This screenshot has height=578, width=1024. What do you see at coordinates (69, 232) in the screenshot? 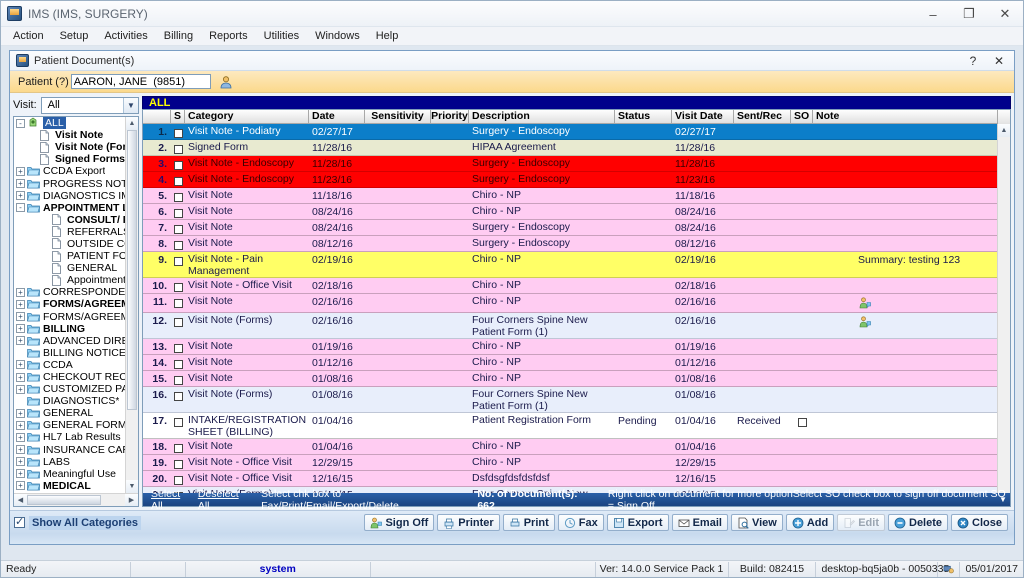
I see `tree-node: REFERRALS` at bounding box center [69, 232].